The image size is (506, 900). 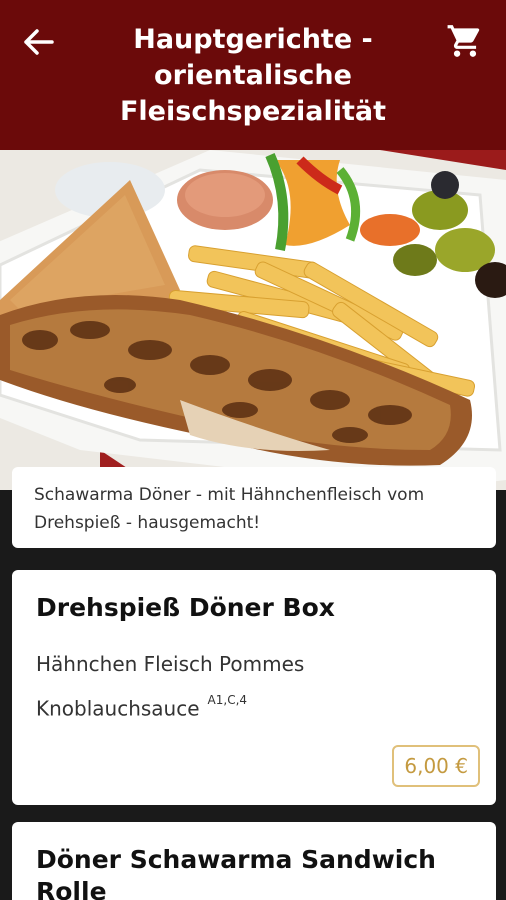 What do you see at coordinates (227, 700) in the screenshot?
I see `allergen-codes: A1,C,4` at bounding box center [227, 700].